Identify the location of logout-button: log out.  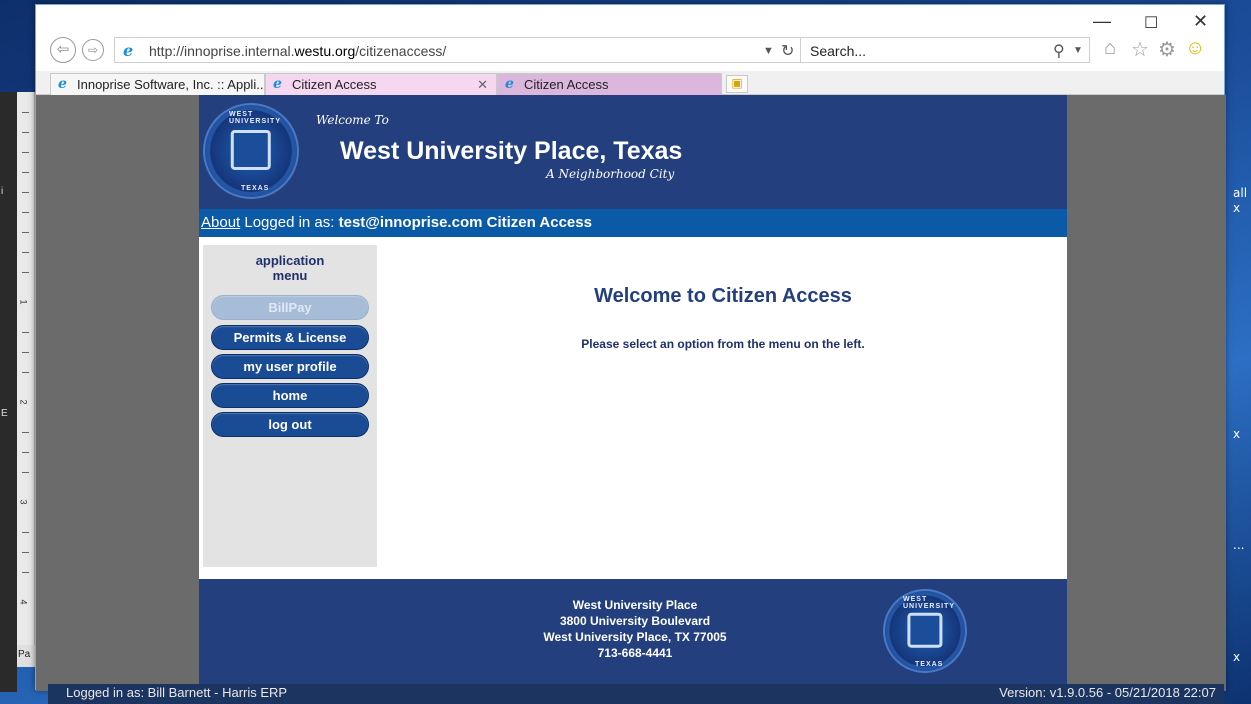
(290, 424).